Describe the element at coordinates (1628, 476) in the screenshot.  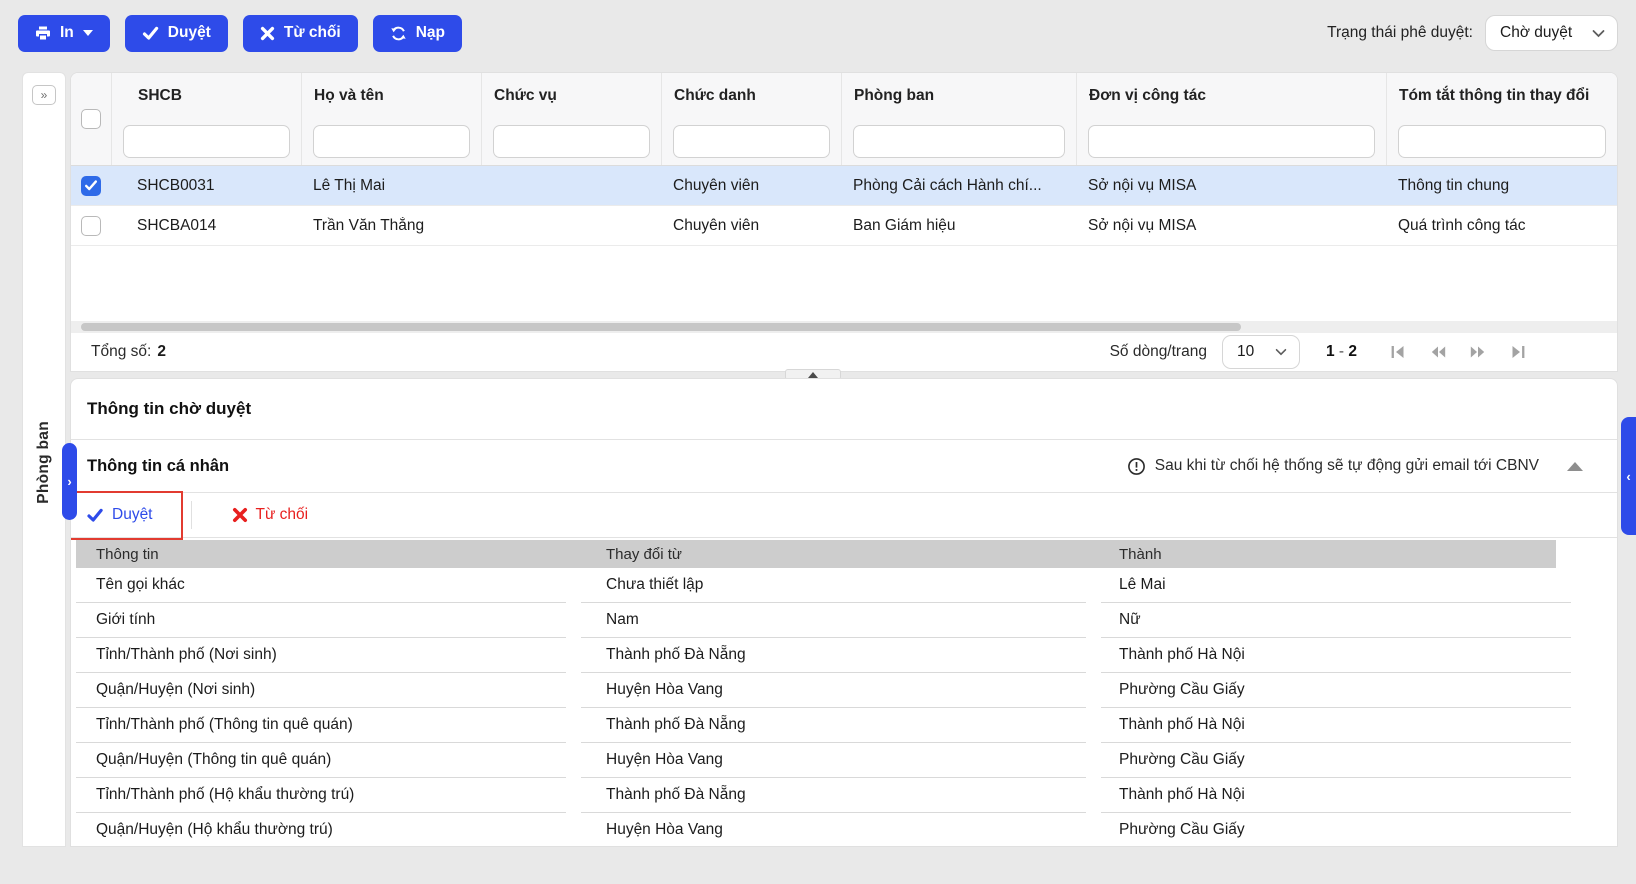
I see `right-panel-toggle: ‹` at that location.